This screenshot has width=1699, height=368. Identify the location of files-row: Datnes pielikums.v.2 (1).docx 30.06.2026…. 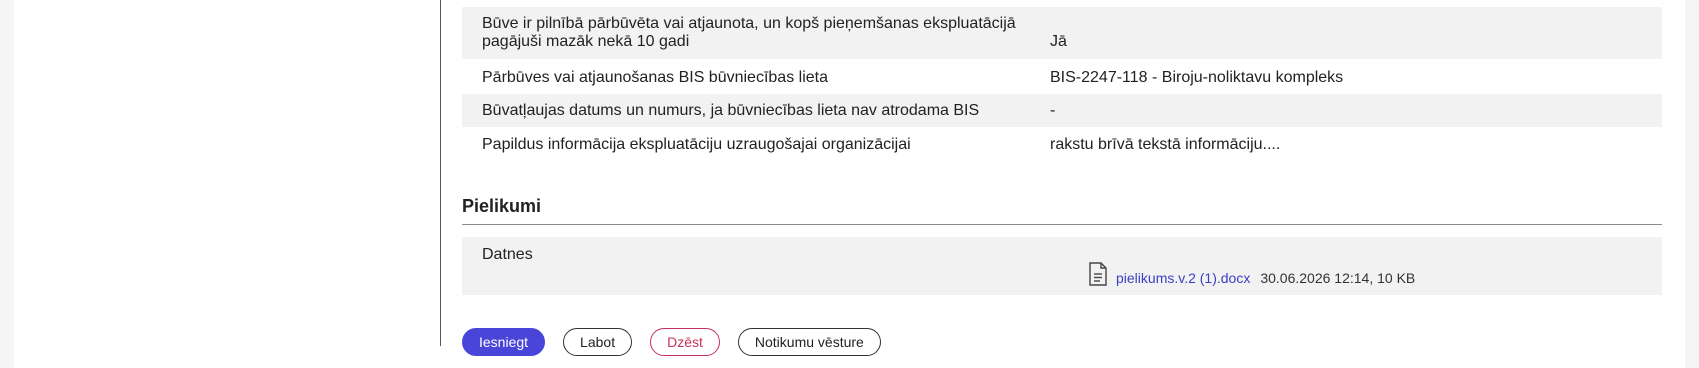
(1062, 266).